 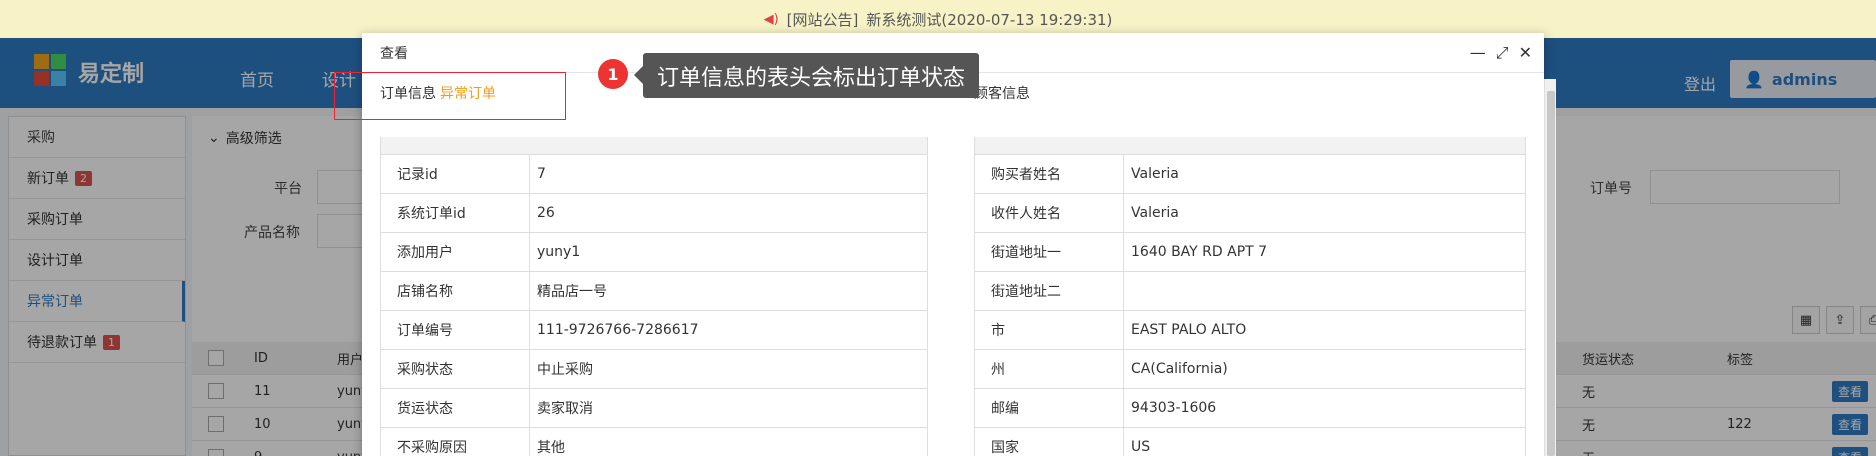 What do you see at coordinates (565, 409) in the screenshot?
I see `info-value: 卖家取消` at bounding box center [565, 409].